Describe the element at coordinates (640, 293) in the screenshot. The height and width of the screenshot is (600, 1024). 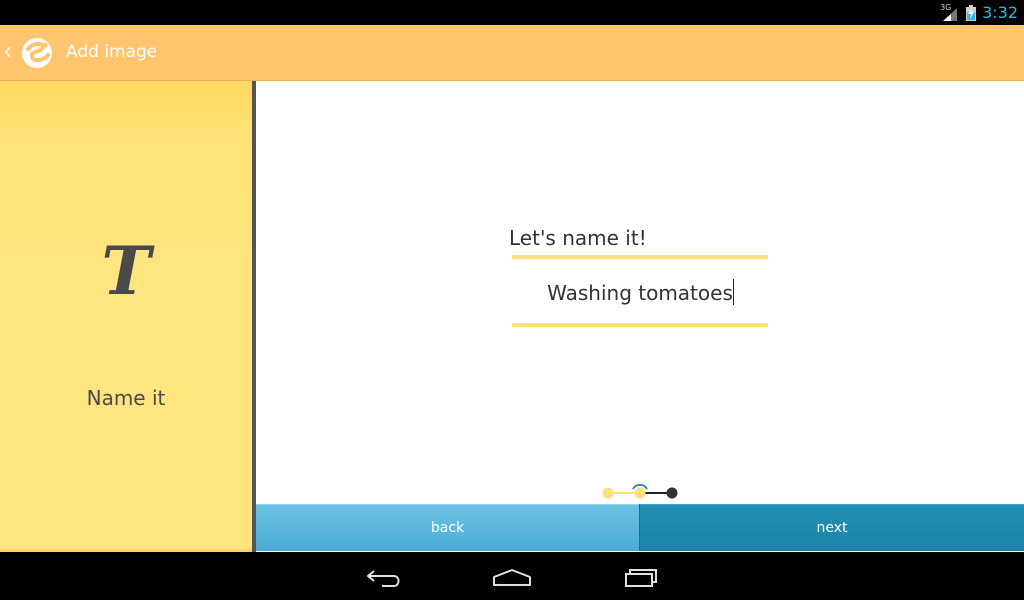
I see `name-input` at that location.